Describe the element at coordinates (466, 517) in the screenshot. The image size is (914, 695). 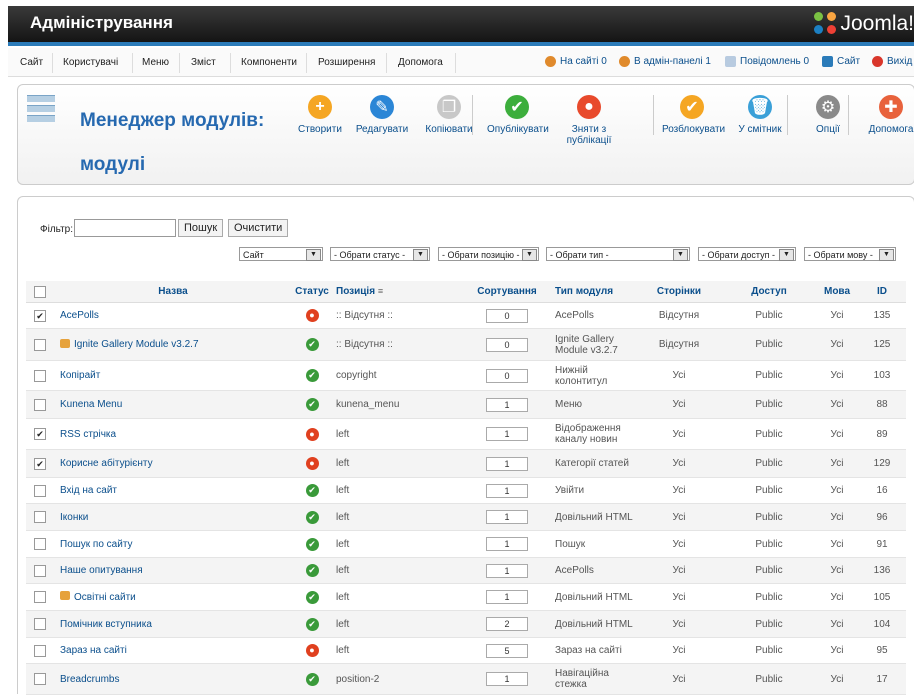
I see `table-row: Іконки ✔ left 1 Довільний HTML Усі Public Усі 96` at that location.